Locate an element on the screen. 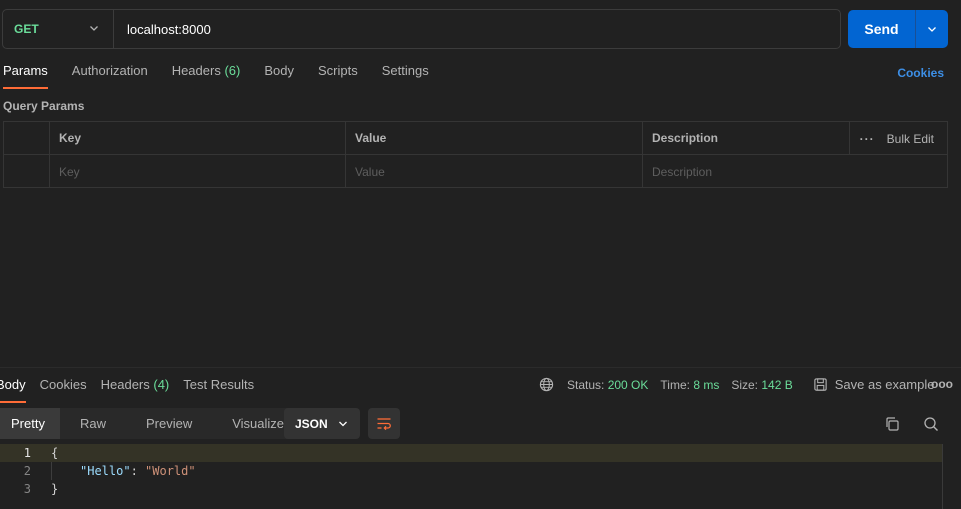  response-tab-headers: Headers (4) is located at coordinates (135, 384).